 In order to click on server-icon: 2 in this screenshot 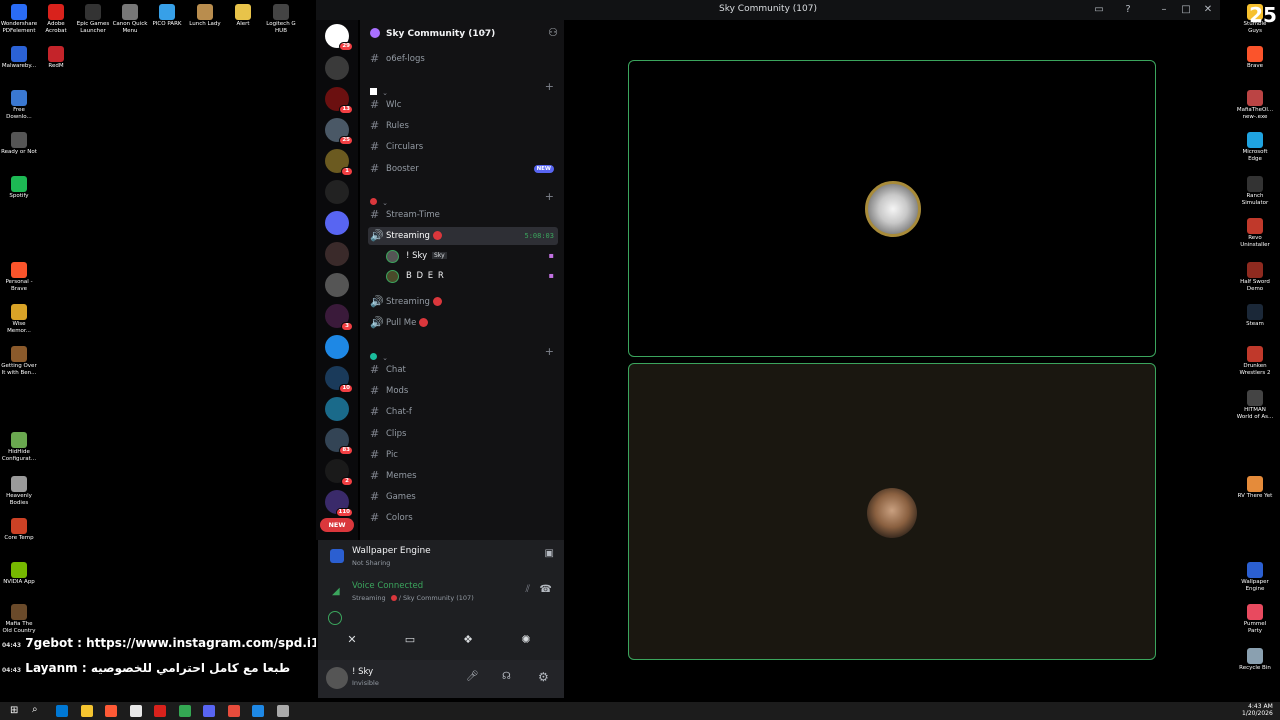, I will do `click(339, 472)`.